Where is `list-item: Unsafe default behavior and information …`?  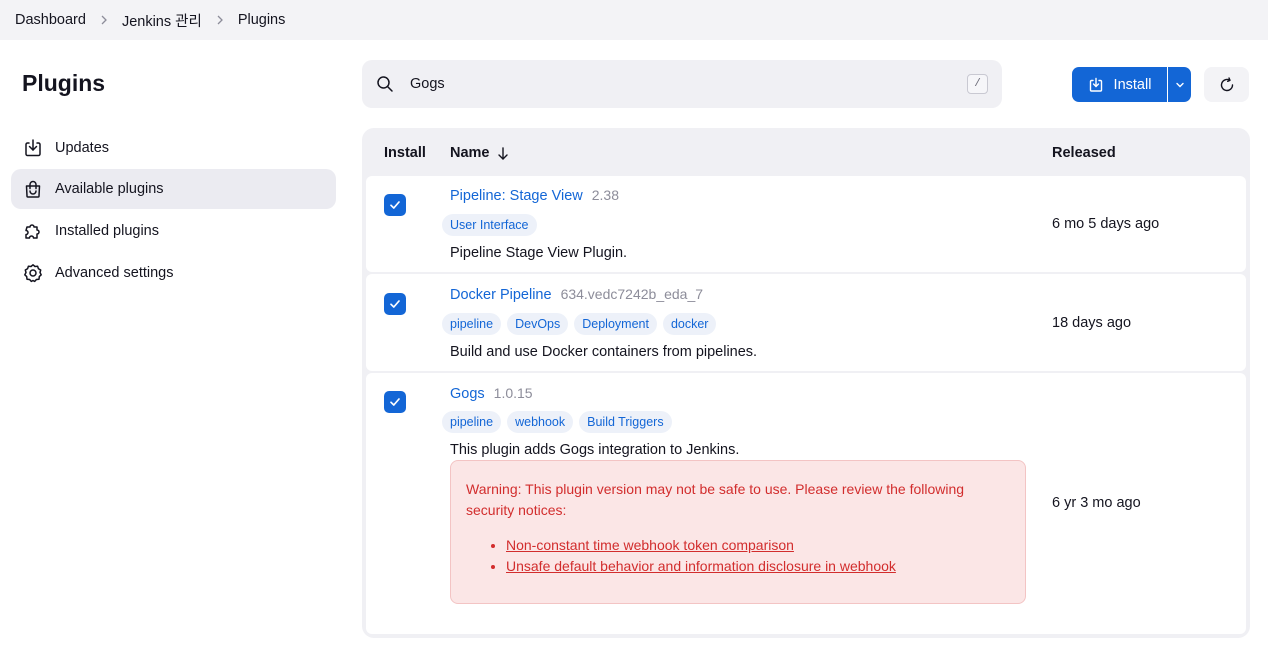 list-item: Unsafe default behavior and information … is located at coordinates (758, 566).